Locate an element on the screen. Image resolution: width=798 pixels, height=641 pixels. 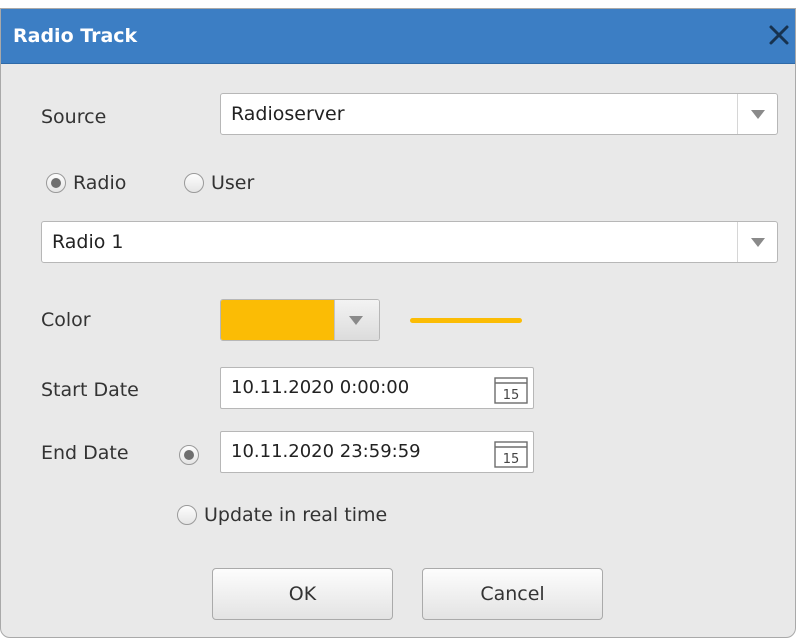
source-value: Radioserver is located at coordinates (288, 114).